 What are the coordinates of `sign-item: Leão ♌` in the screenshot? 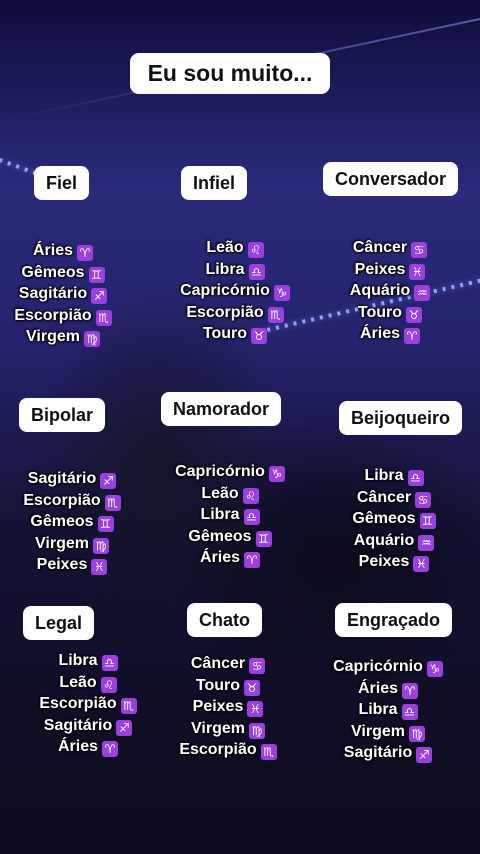 It's located at (235, 248).